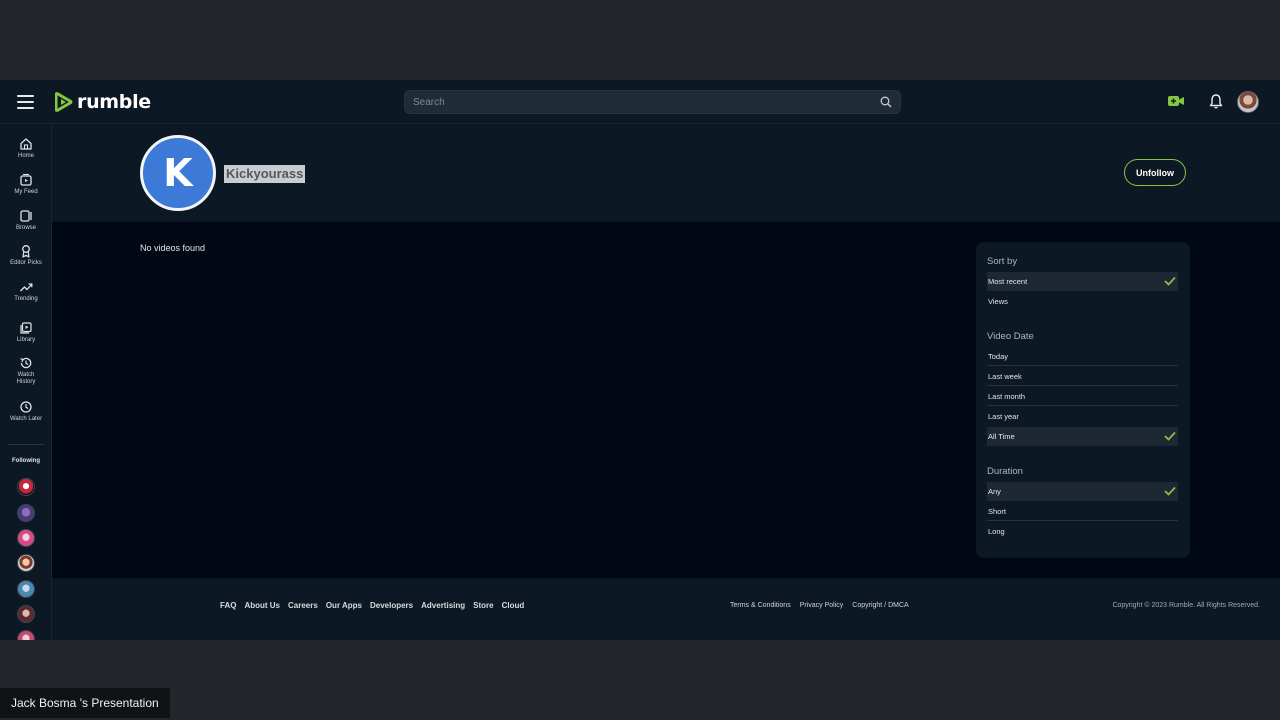 The image size is (1280, 720). Describe the element at coordinates (26, 192) in the screenshot. I see `sidebar-item-label: My Feed` at that location.